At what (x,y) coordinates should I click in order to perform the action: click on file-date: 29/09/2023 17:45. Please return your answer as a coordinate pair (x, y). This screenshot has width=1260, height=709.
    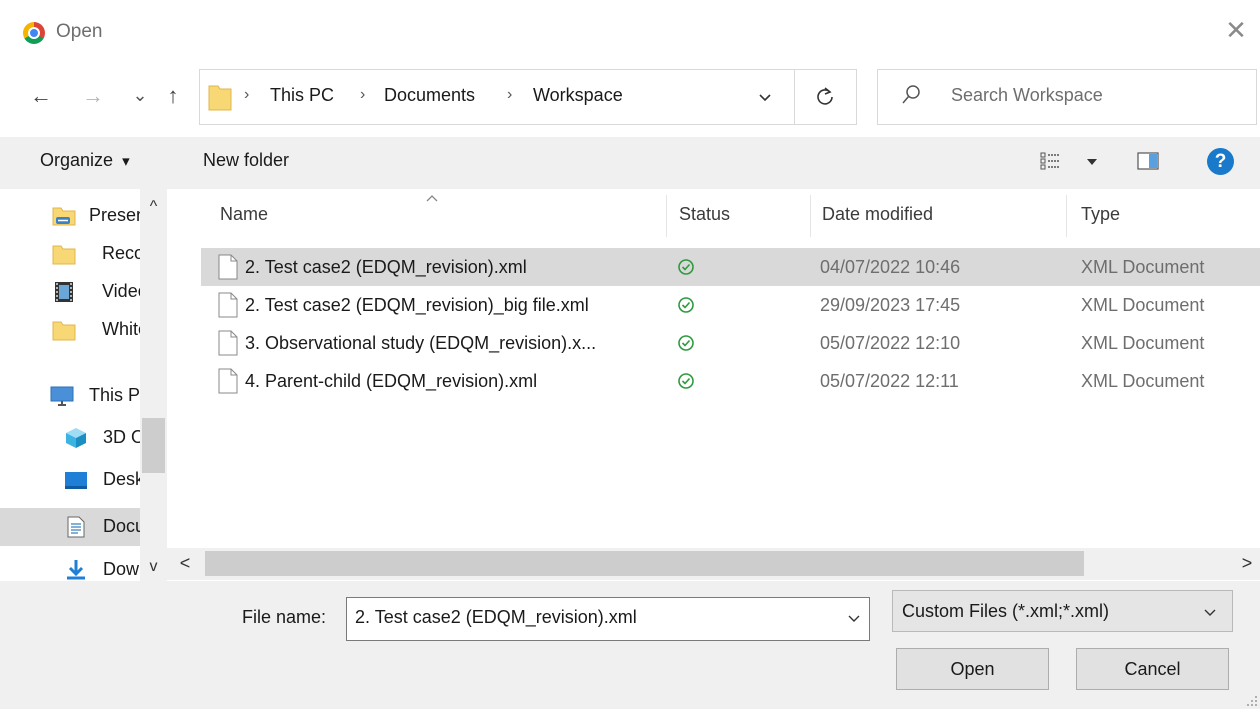
    Looking at the image, I should click on (890, 305).